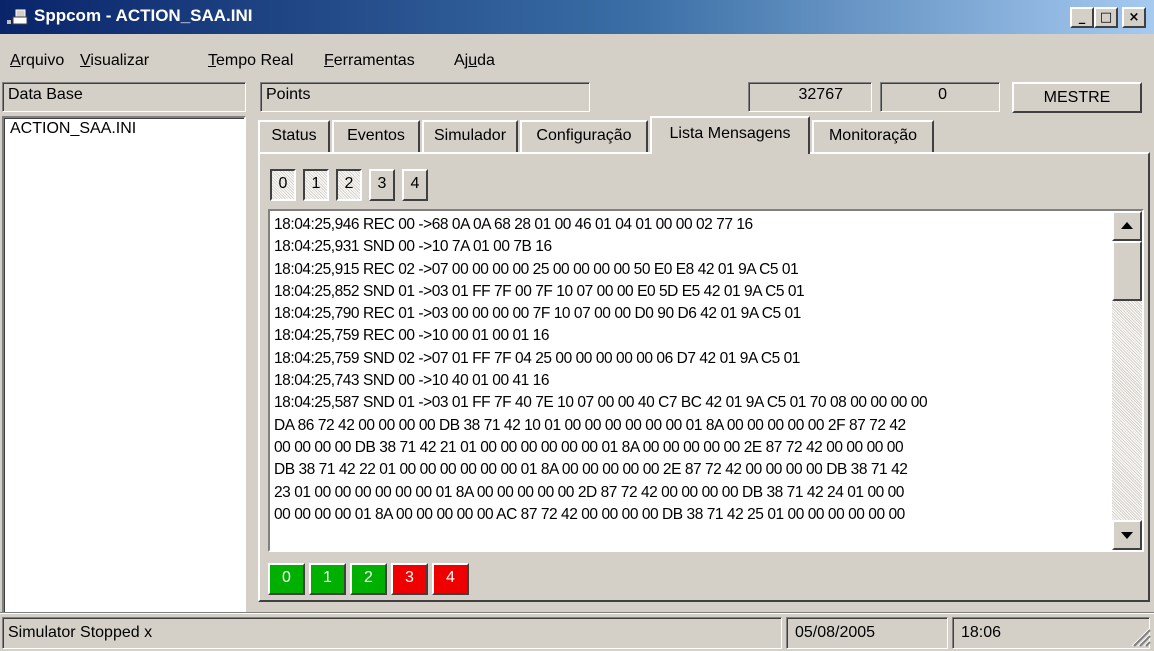  Describe the element at coordinates (294, 136) in the screenshot. I see `tab-status: Status` at that location.